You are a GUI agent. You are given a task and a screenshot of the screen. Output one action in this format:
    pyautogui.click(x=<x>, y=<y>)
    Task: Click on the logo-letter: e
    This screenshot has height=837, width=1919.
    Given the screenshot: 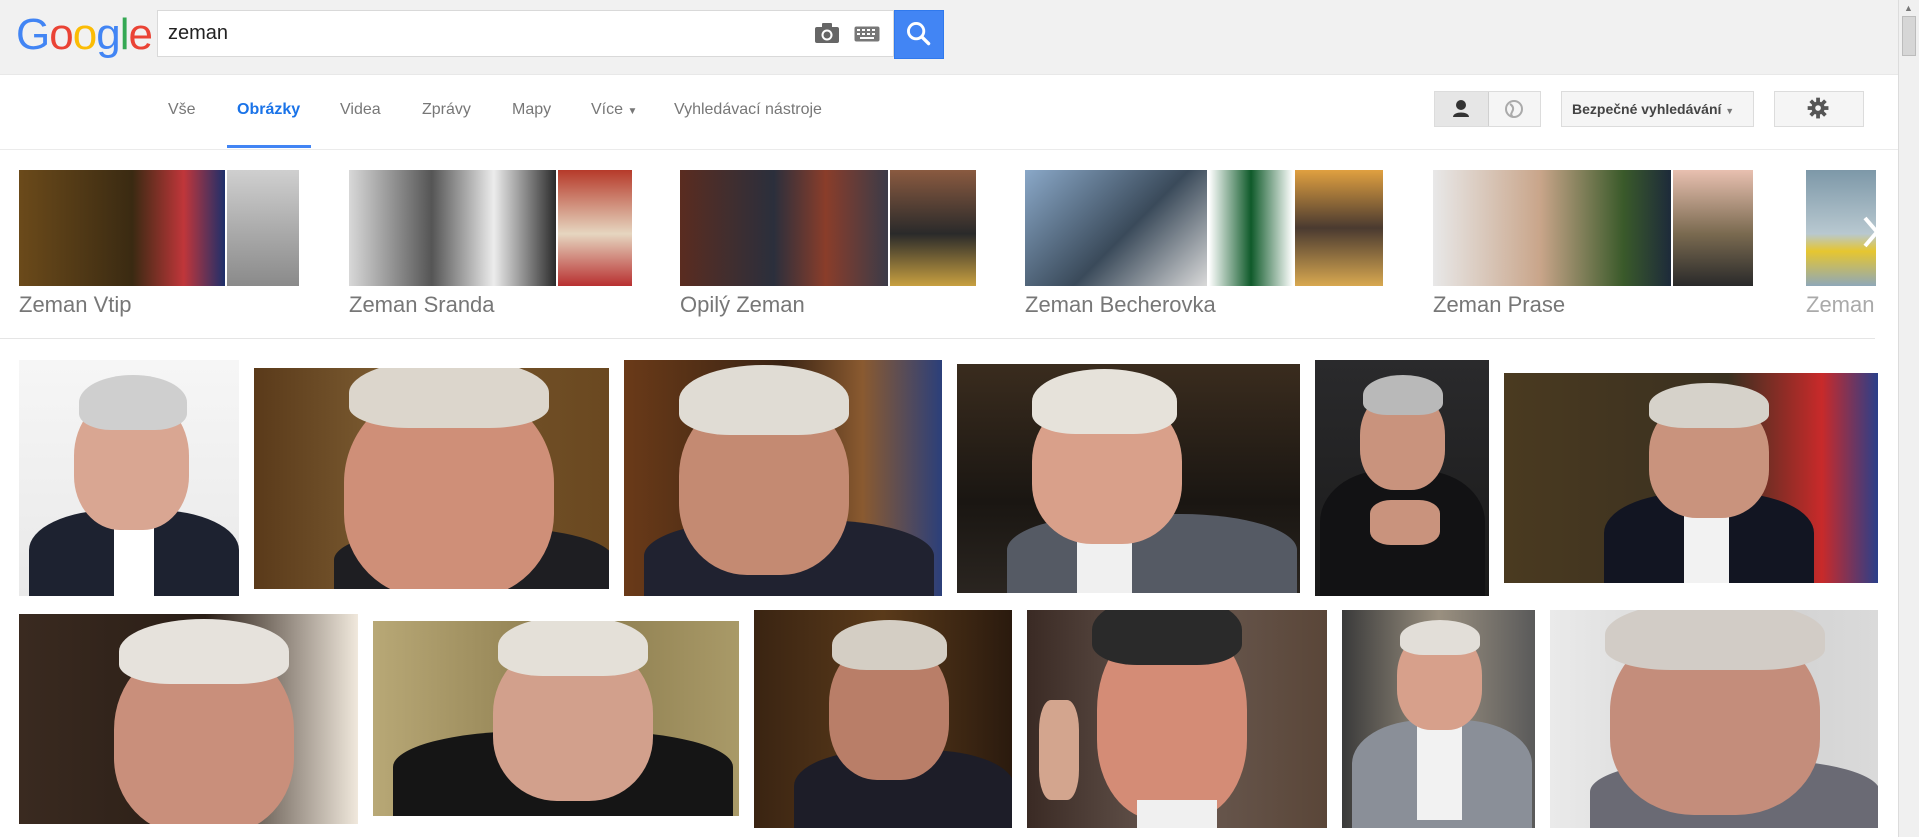 What is the action you would take?
    pyautogui.click(x=140, y=34)
    